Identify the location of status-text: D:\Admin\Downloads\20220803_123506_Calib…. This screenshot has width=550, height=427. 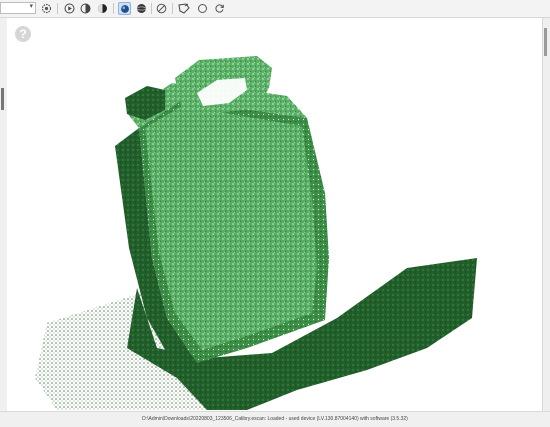
(275, 419).